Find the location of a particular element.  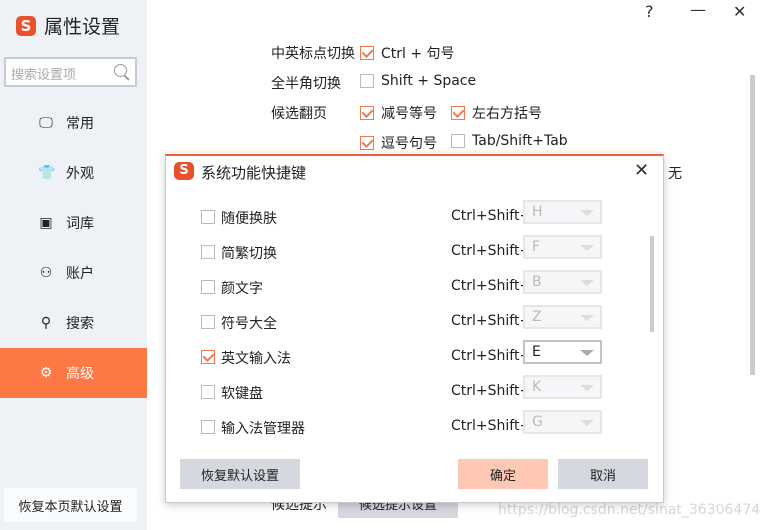

sidebar-item-2: ▣ 词库 is located at coordinates (73, 223).